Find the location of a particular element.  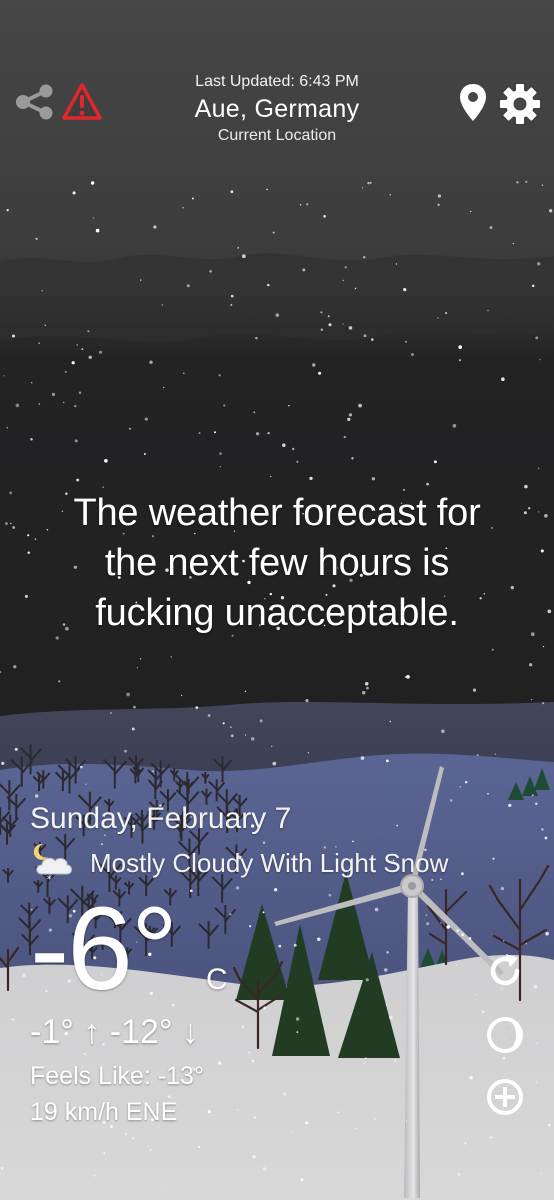

plus-circle-icon is located at coordinates (505, 1097).